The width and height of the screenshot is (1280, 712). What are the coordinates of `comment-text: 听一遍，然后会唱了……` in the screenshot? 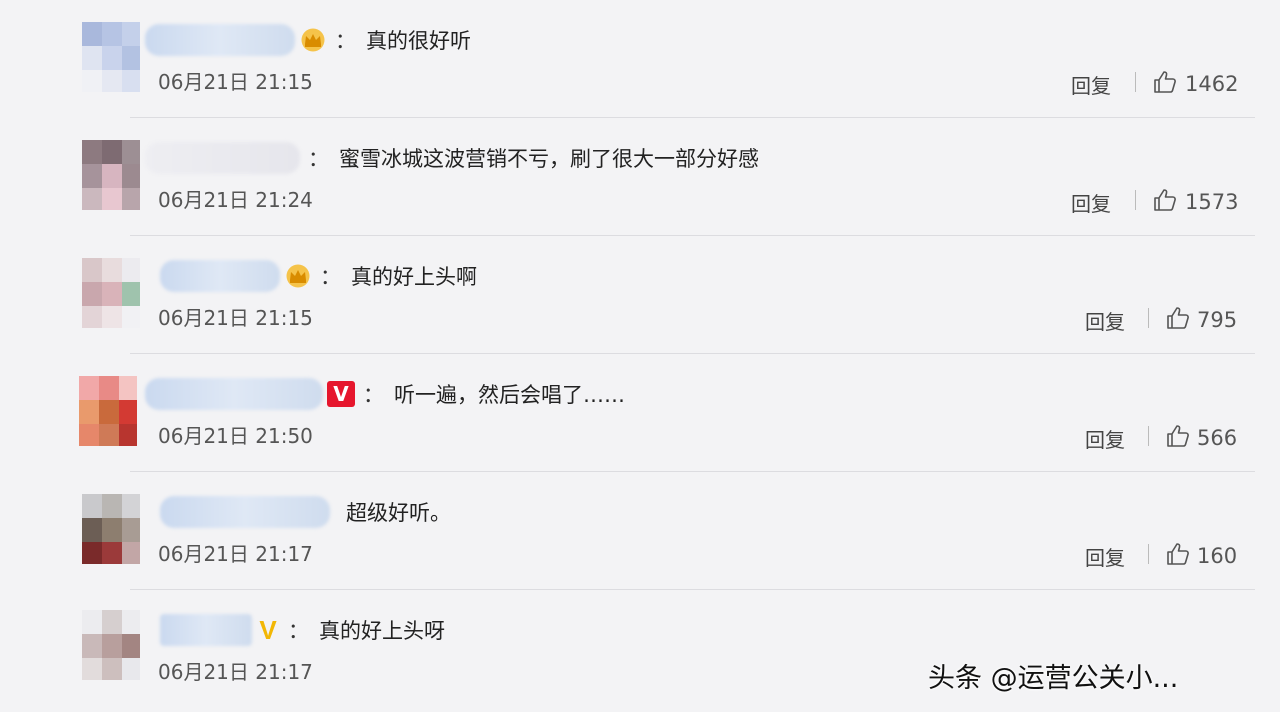 It's located at (509, 395).